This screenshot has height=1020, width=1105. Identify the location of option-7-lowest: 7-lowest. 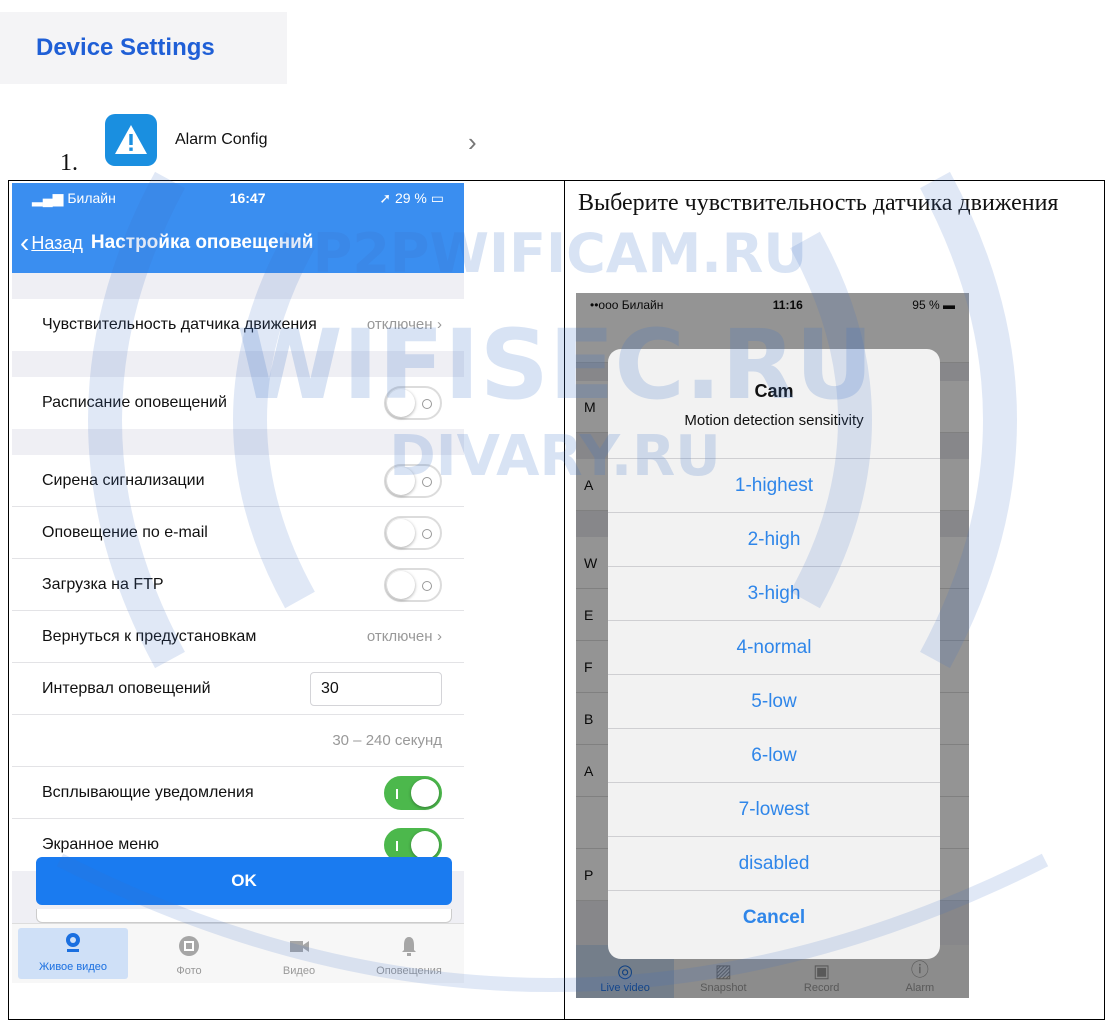
(774, 809).